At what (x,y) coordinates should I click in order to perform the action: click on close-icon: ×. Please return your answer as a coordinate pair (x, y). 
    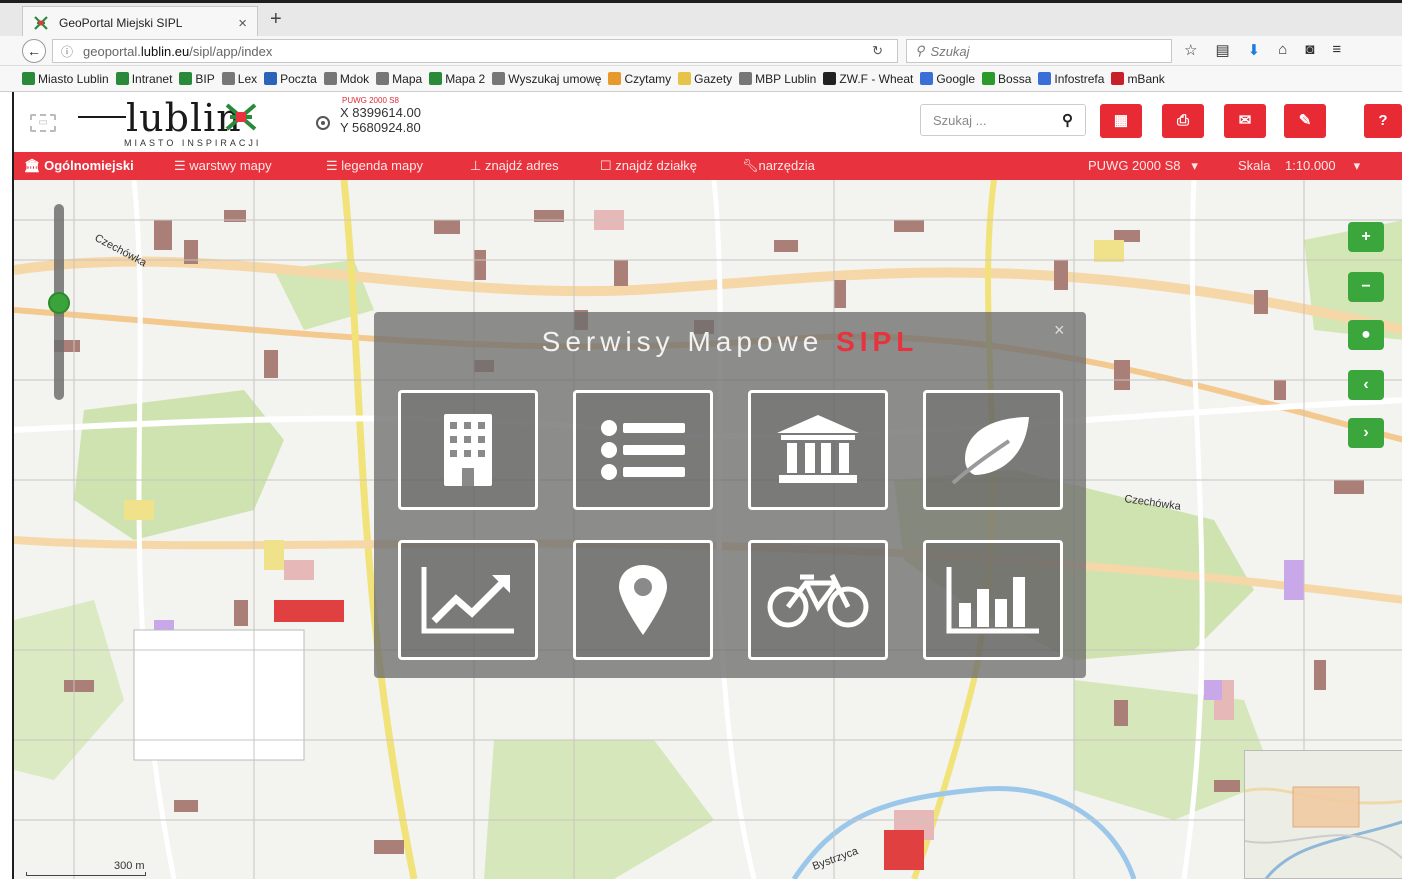
    Looking at the image, I should click on (1059, 330).